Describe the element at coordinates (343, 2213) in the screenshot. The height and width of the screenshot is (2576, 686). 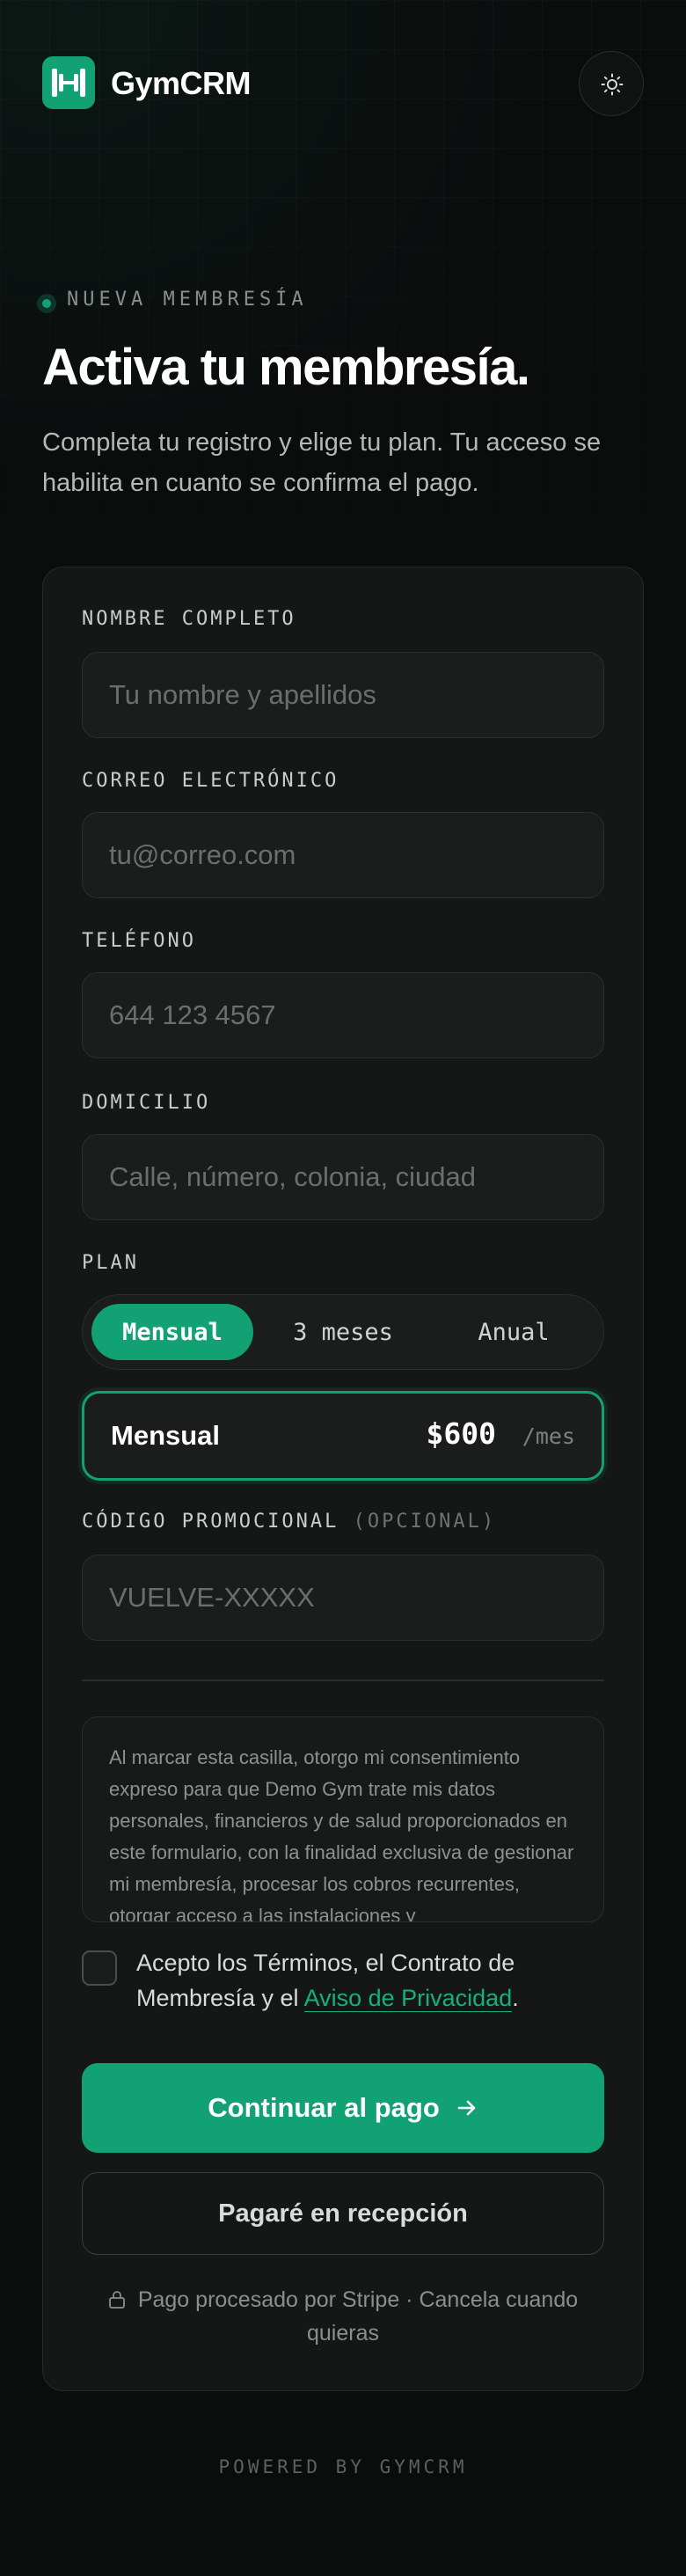
I see `pay-at-reception-button: Pagaré en recepción` at that location.